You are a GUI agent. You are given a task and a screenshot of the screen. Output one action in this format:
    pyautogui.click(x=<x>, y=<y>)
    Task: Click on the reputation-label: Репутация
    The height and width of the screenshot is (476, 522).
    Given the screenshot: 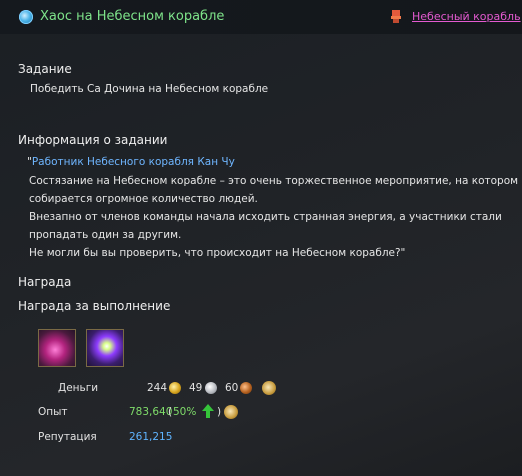 What is the action you would take?
    pyautogui.click(x=67, y=437)
    